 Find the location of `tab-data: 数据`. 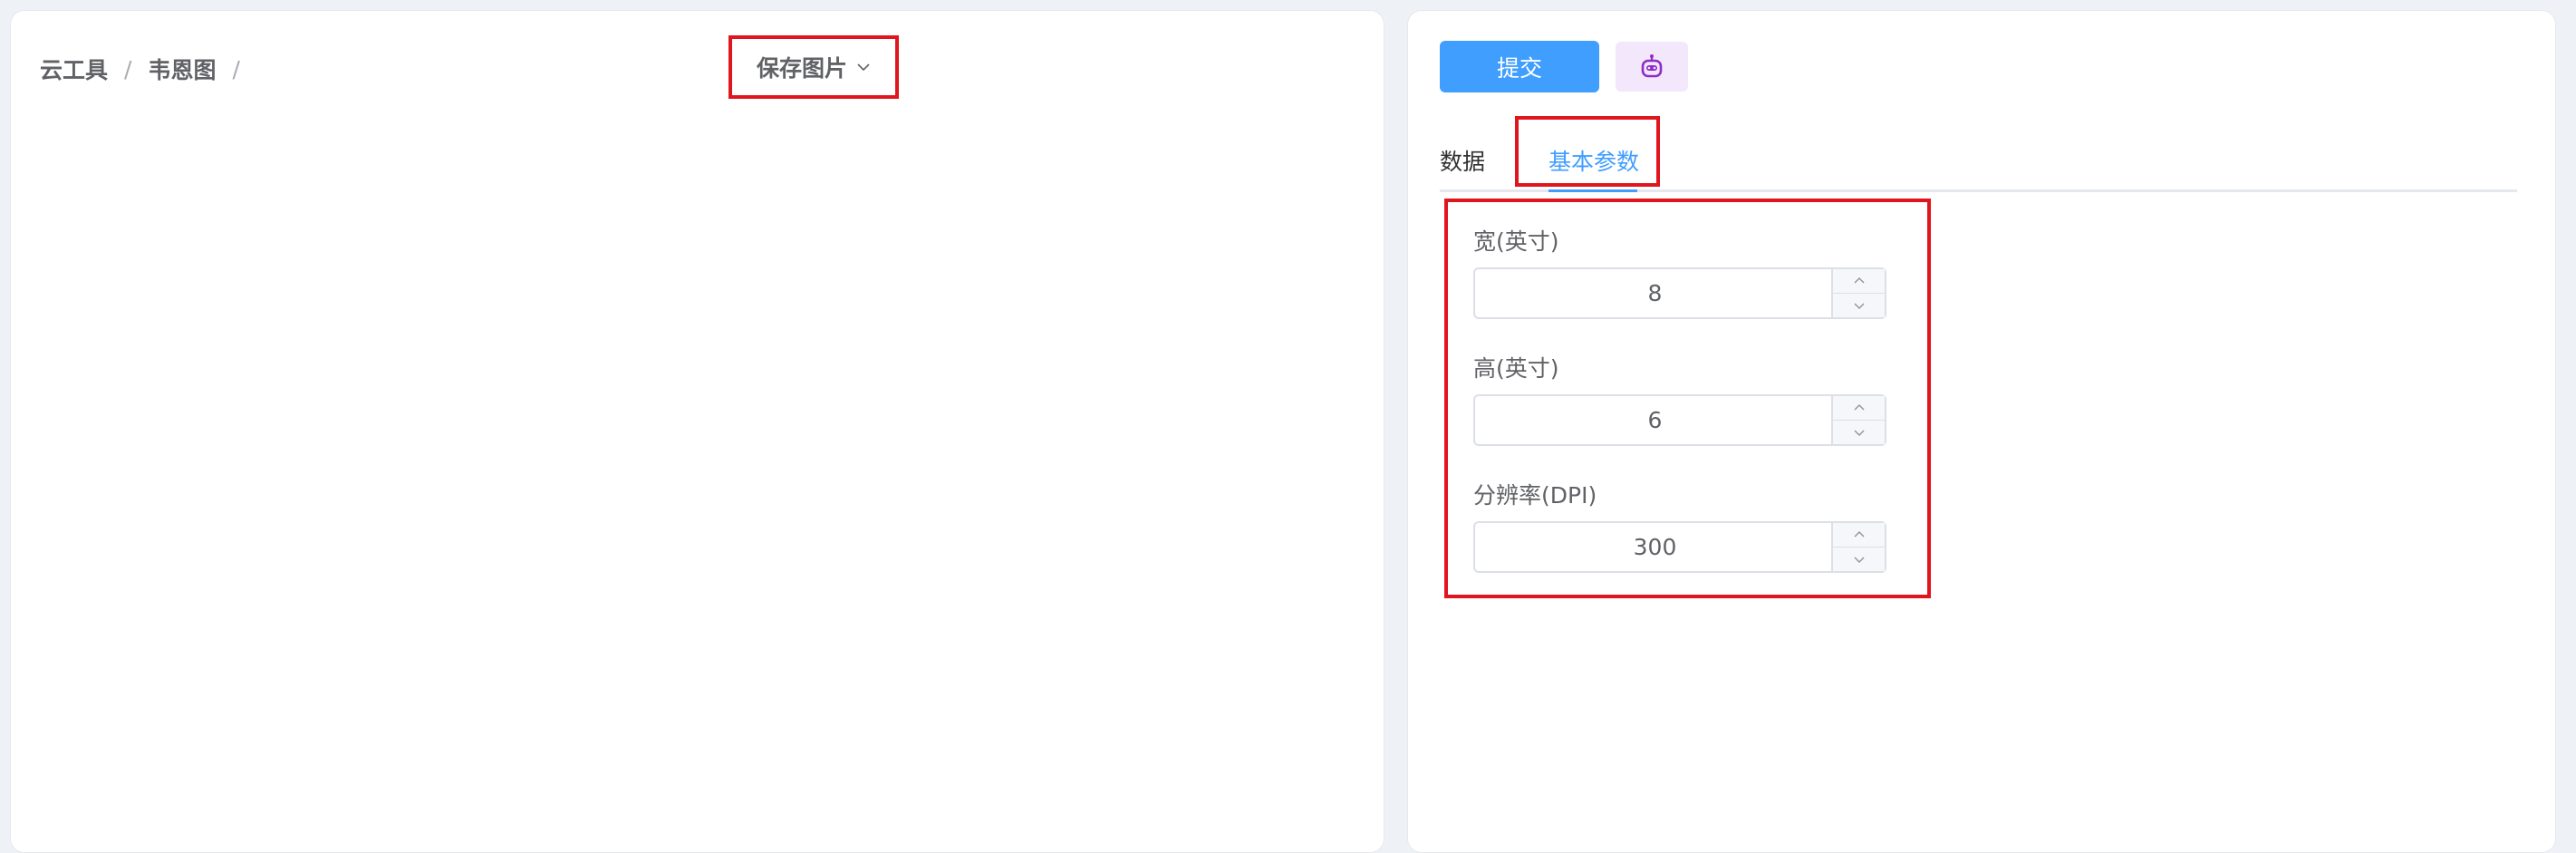

tab-data: 数据 is located at coordinates (1462, 160).